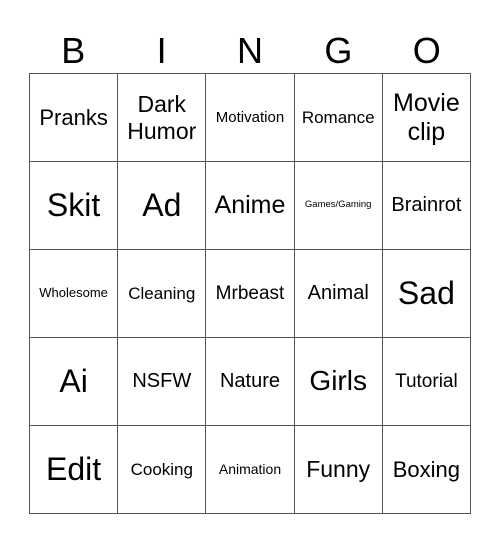 The height and width of the screenshot is (544, 500). I want to click on bingo-cell: Sad, so click(426, 294).